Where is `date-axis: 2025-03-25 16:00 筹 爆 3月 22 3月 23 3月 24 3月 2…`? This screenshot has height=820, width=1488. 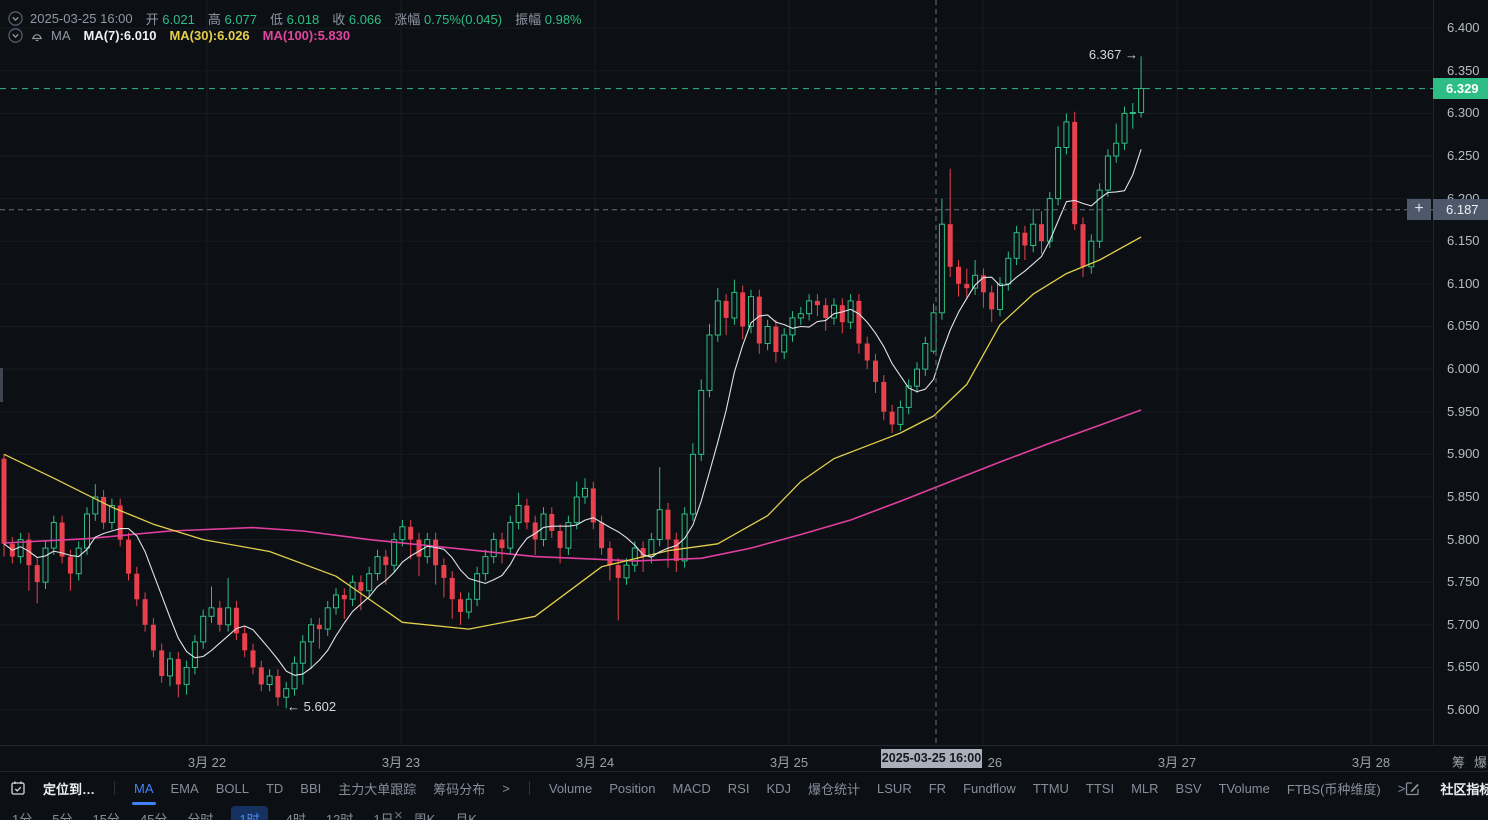
date-axis: 2025-03-25 16:00 筹 爆 3月 22 3月 23 3月 24 3月 2… is located at coordinates (744, 758).